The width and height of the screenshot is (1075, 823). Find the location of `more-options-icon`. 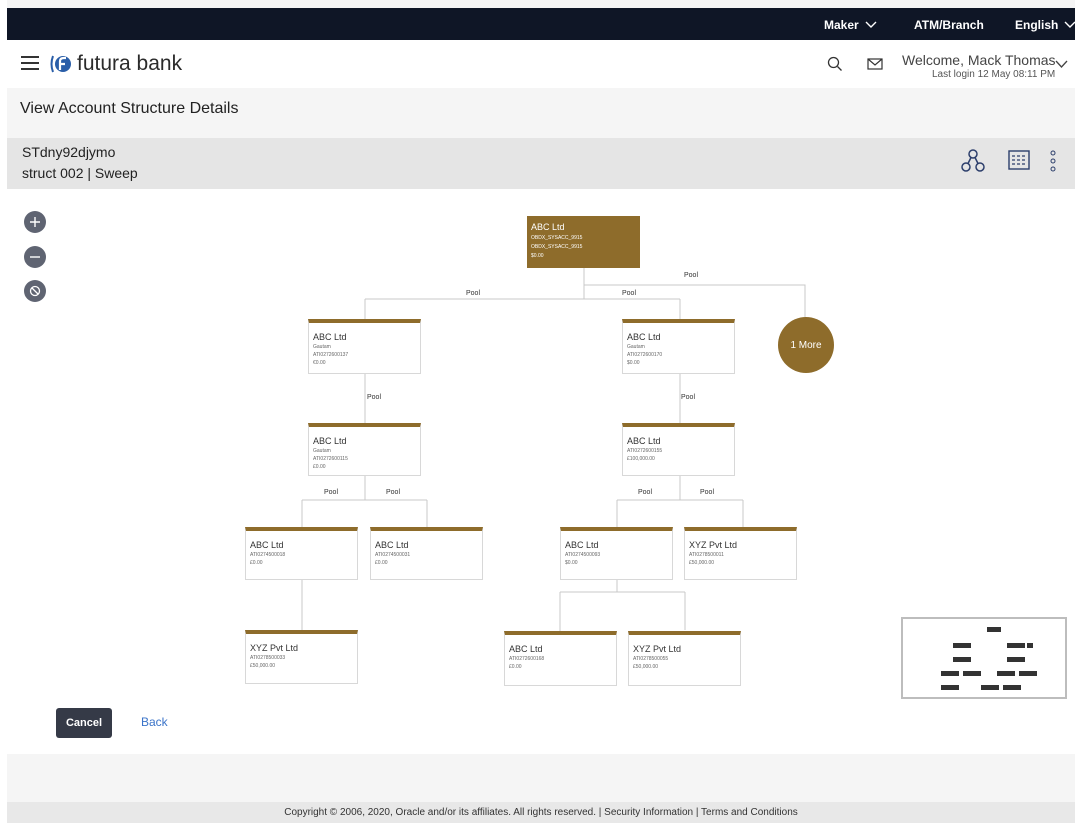

more-options-icon is located at coordinates (1053, 161).